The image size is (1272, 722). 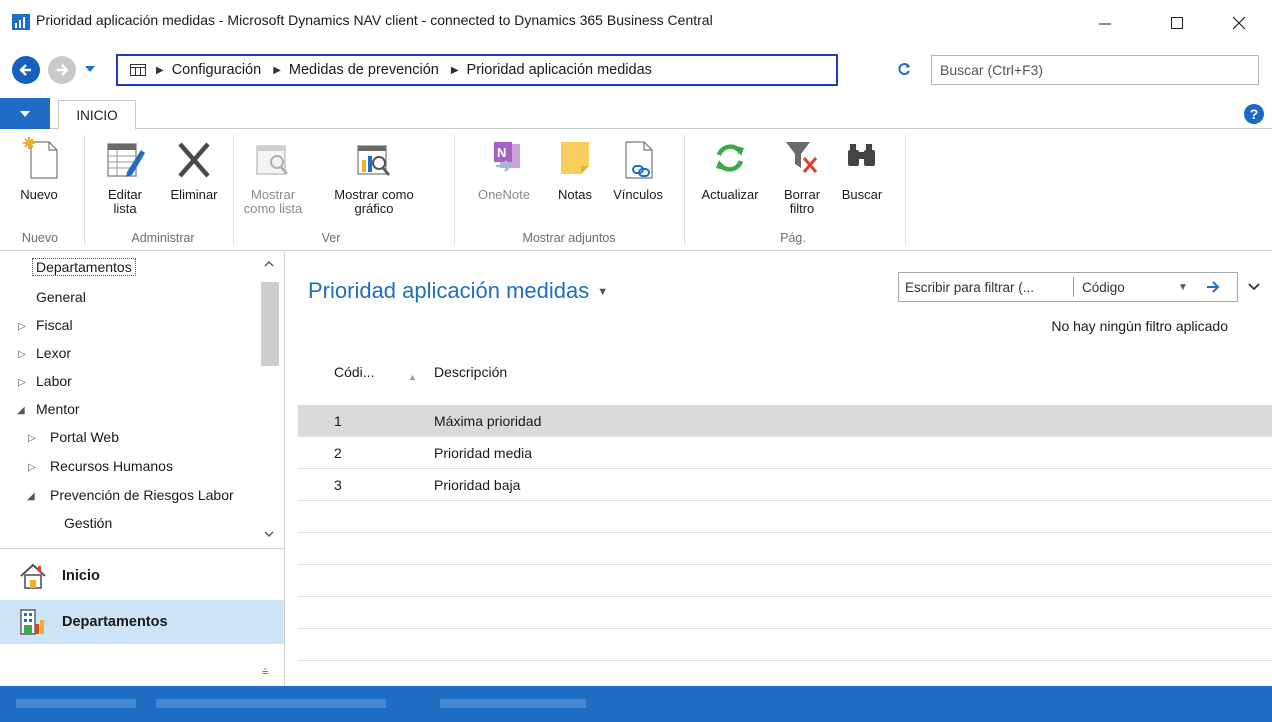 I want to click on mostrar-grafico-label-1: Mostrar como, so click(x=374, y=194).